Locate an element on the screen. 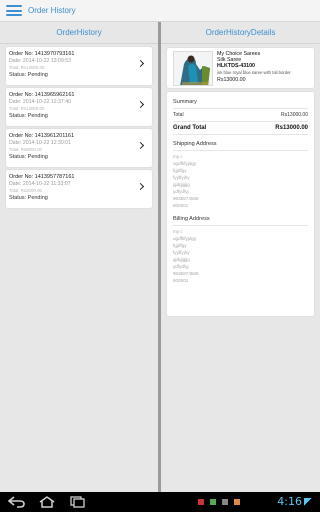 This screenshot has height=512, width=320. billing-address-line: 600001 is located at coordinates (181, 280).